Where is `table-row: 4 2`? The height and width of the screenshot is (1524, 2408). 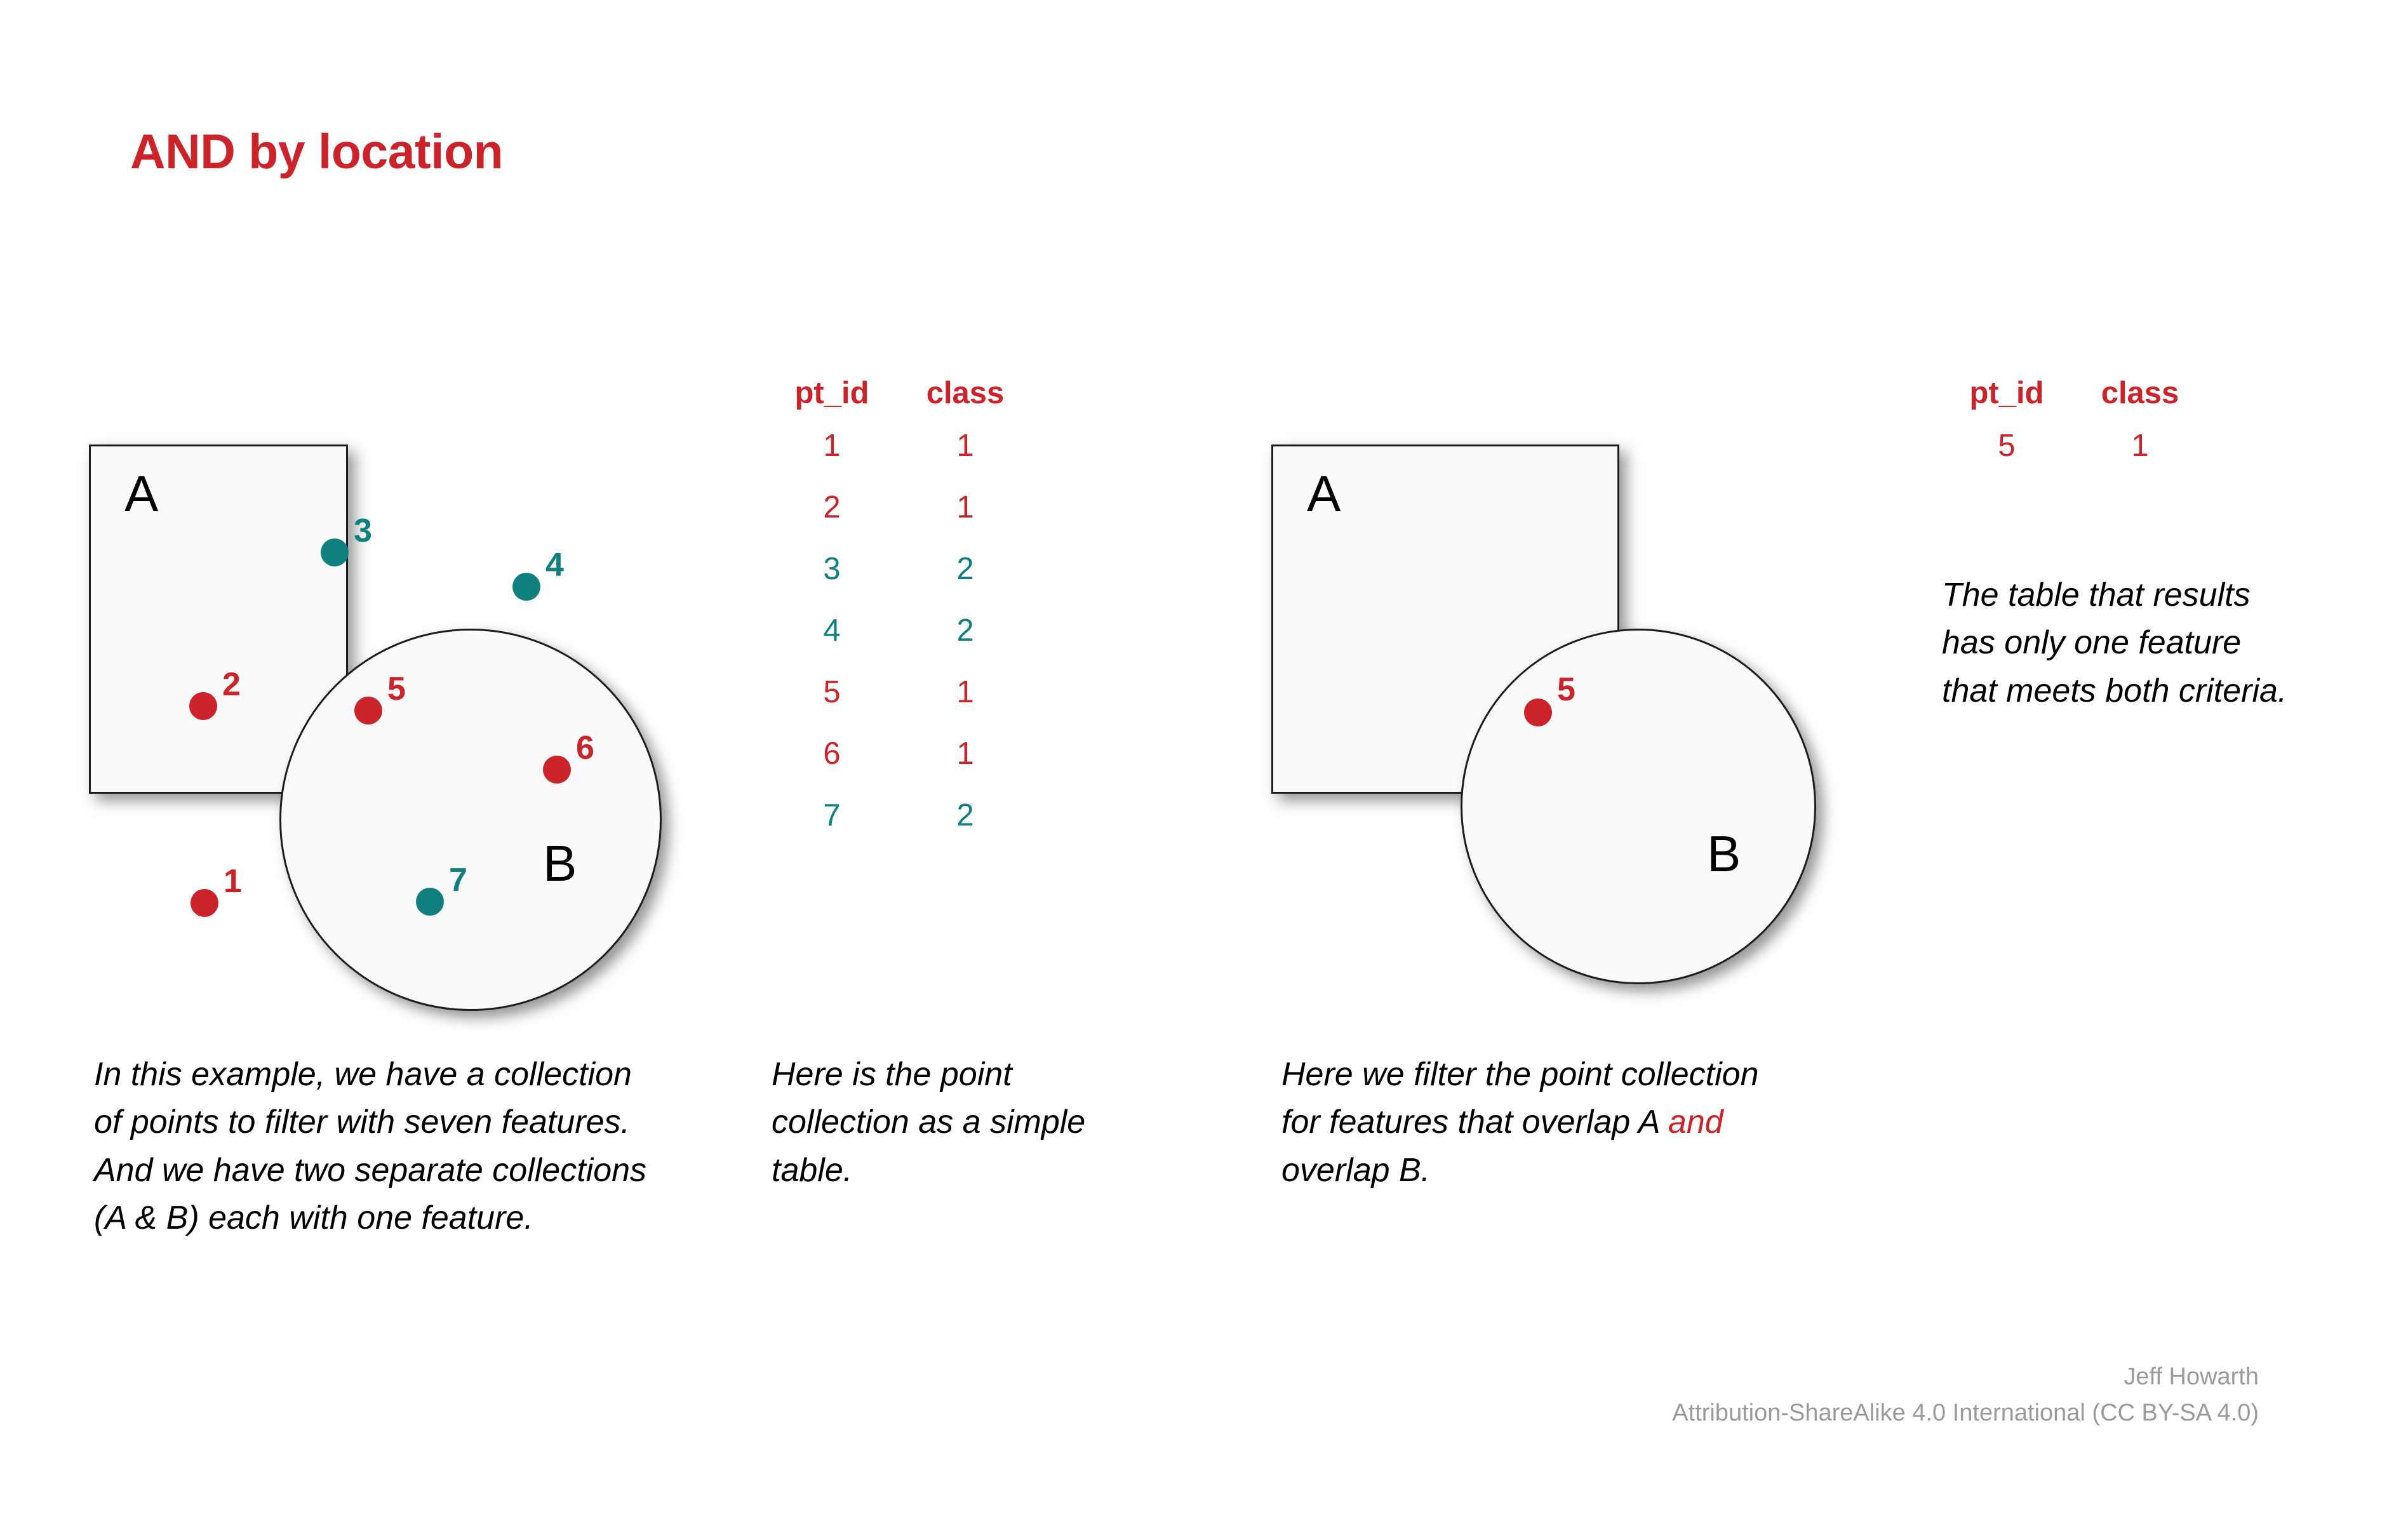 table-row: 4 2 is located at coordinates (898, 646).